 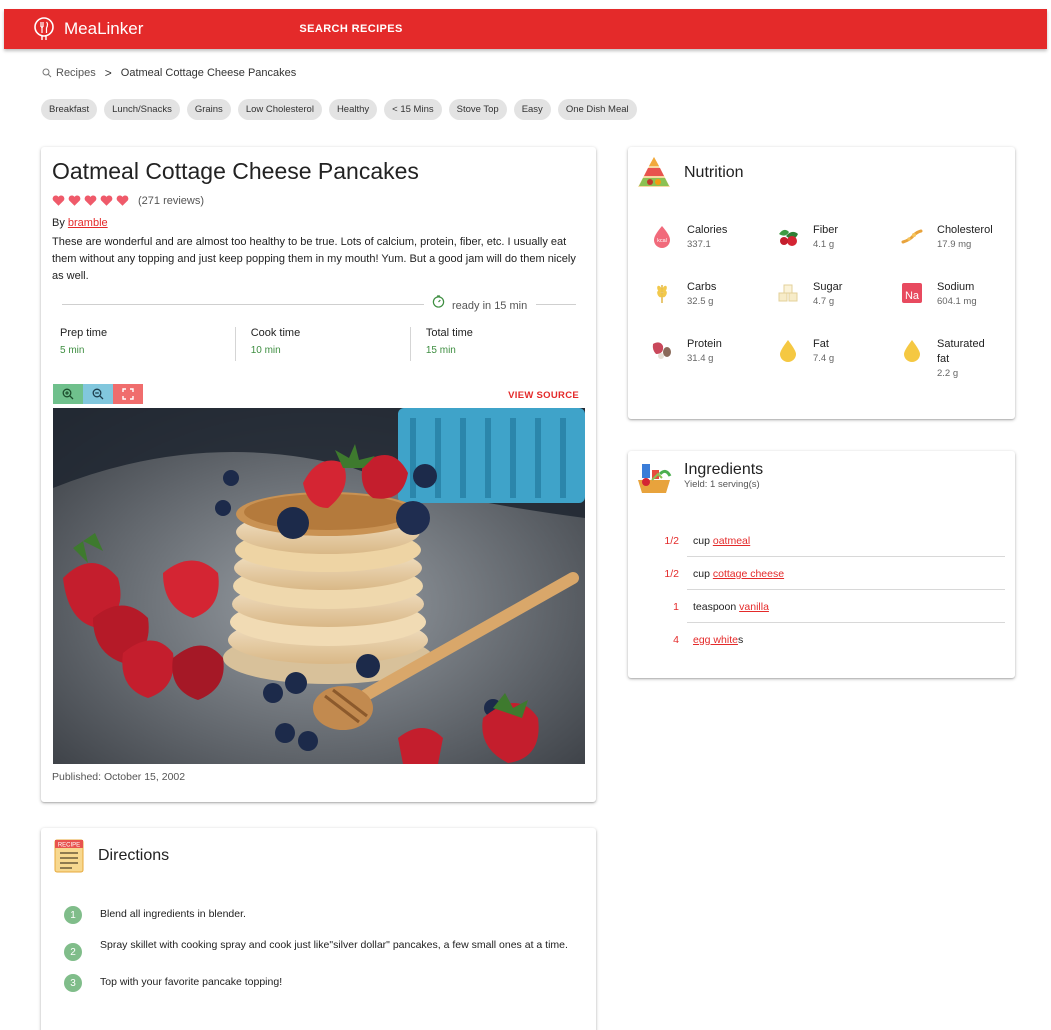 I want to click on breadcrumb-root-label: Recipes, so click(x=76, y=73).